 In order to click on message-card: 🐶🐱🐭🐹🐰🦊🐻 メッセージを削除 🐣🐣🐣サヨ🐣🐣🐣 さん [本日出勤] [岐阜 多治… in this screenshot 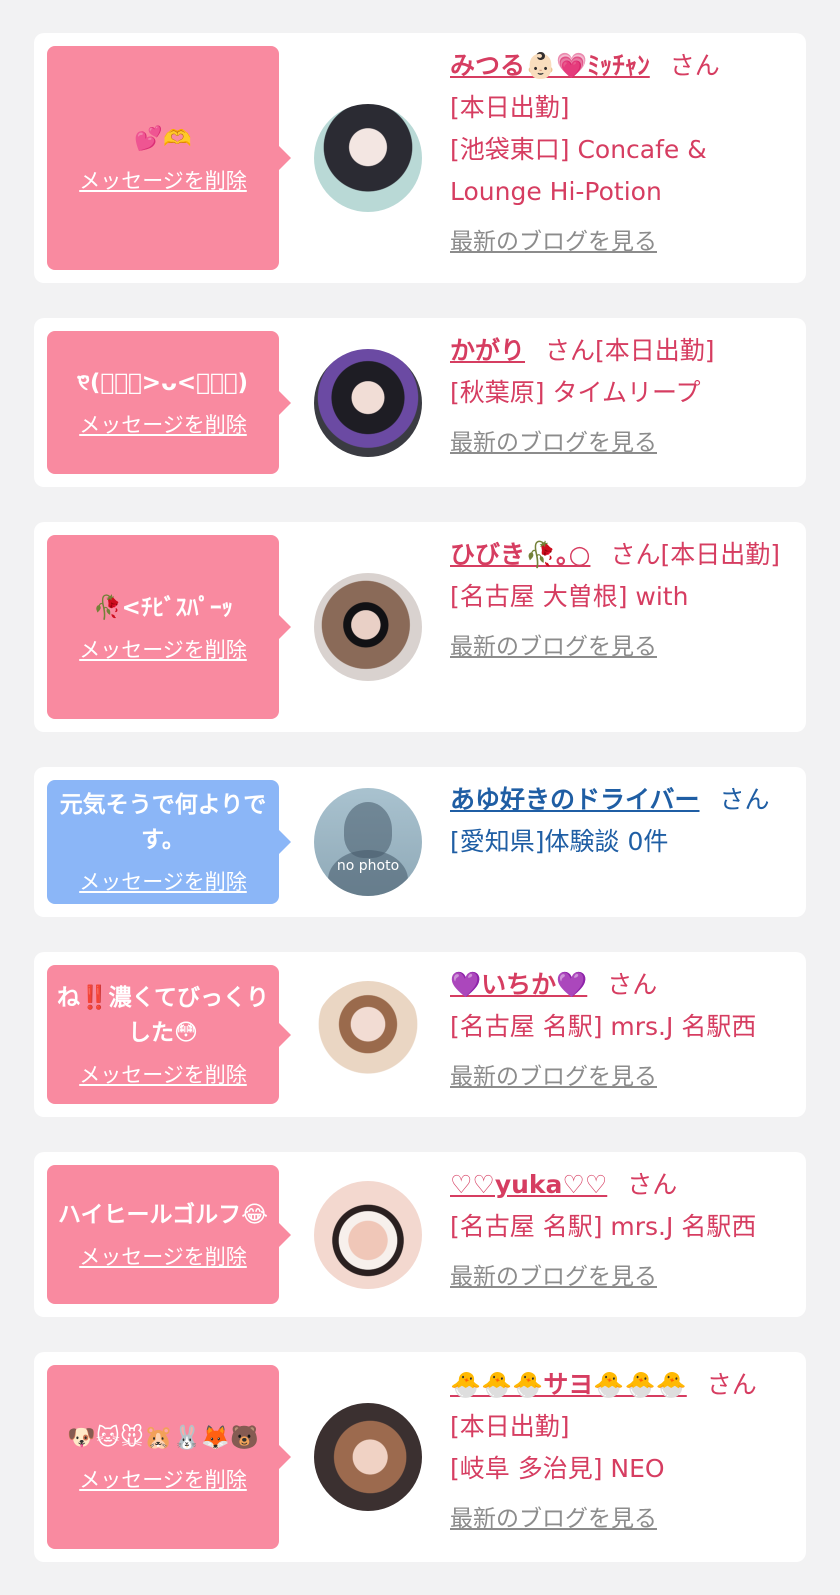, I will do `click(420, 1457)`.